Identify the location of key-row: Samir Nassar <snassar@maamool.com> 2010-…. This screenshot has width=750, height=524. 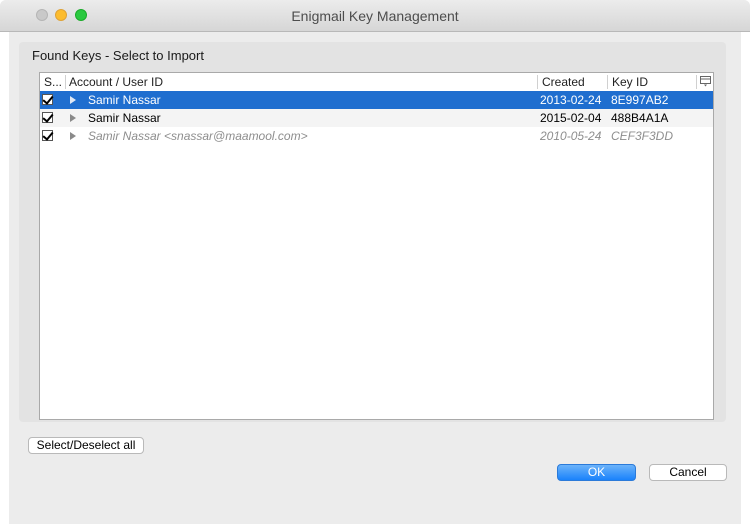
(376, 136).